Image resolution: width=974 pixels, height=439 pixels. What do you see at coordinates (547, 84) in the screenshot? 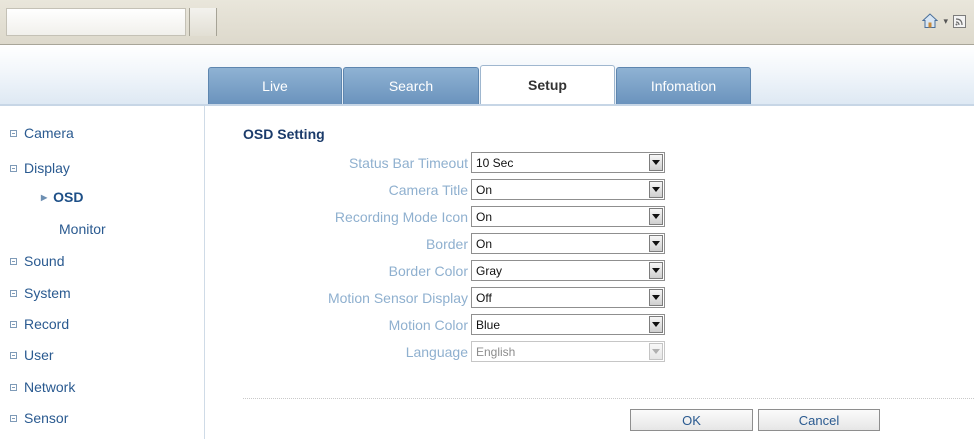
I see `tab-setup: Setup` at bounding box center [547, 84].